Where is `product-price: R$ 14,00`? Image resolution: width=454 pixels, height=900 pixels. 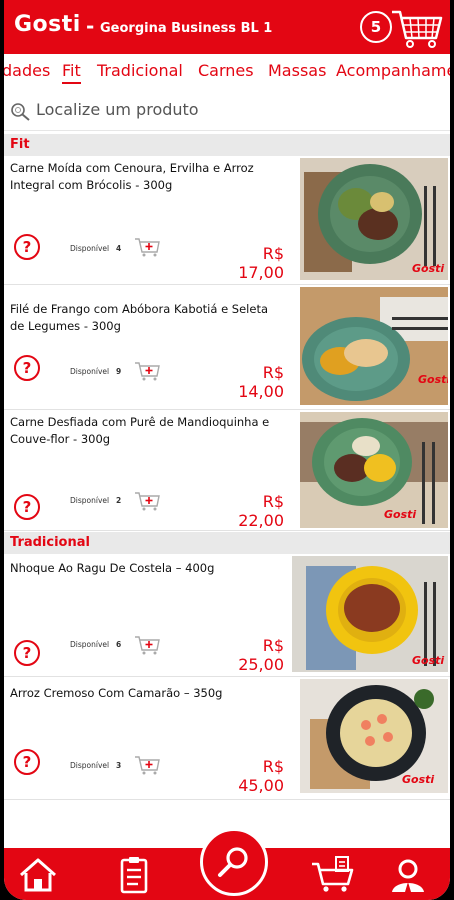
product-price: R$ 14,00 is located at coordinates (261, 382).